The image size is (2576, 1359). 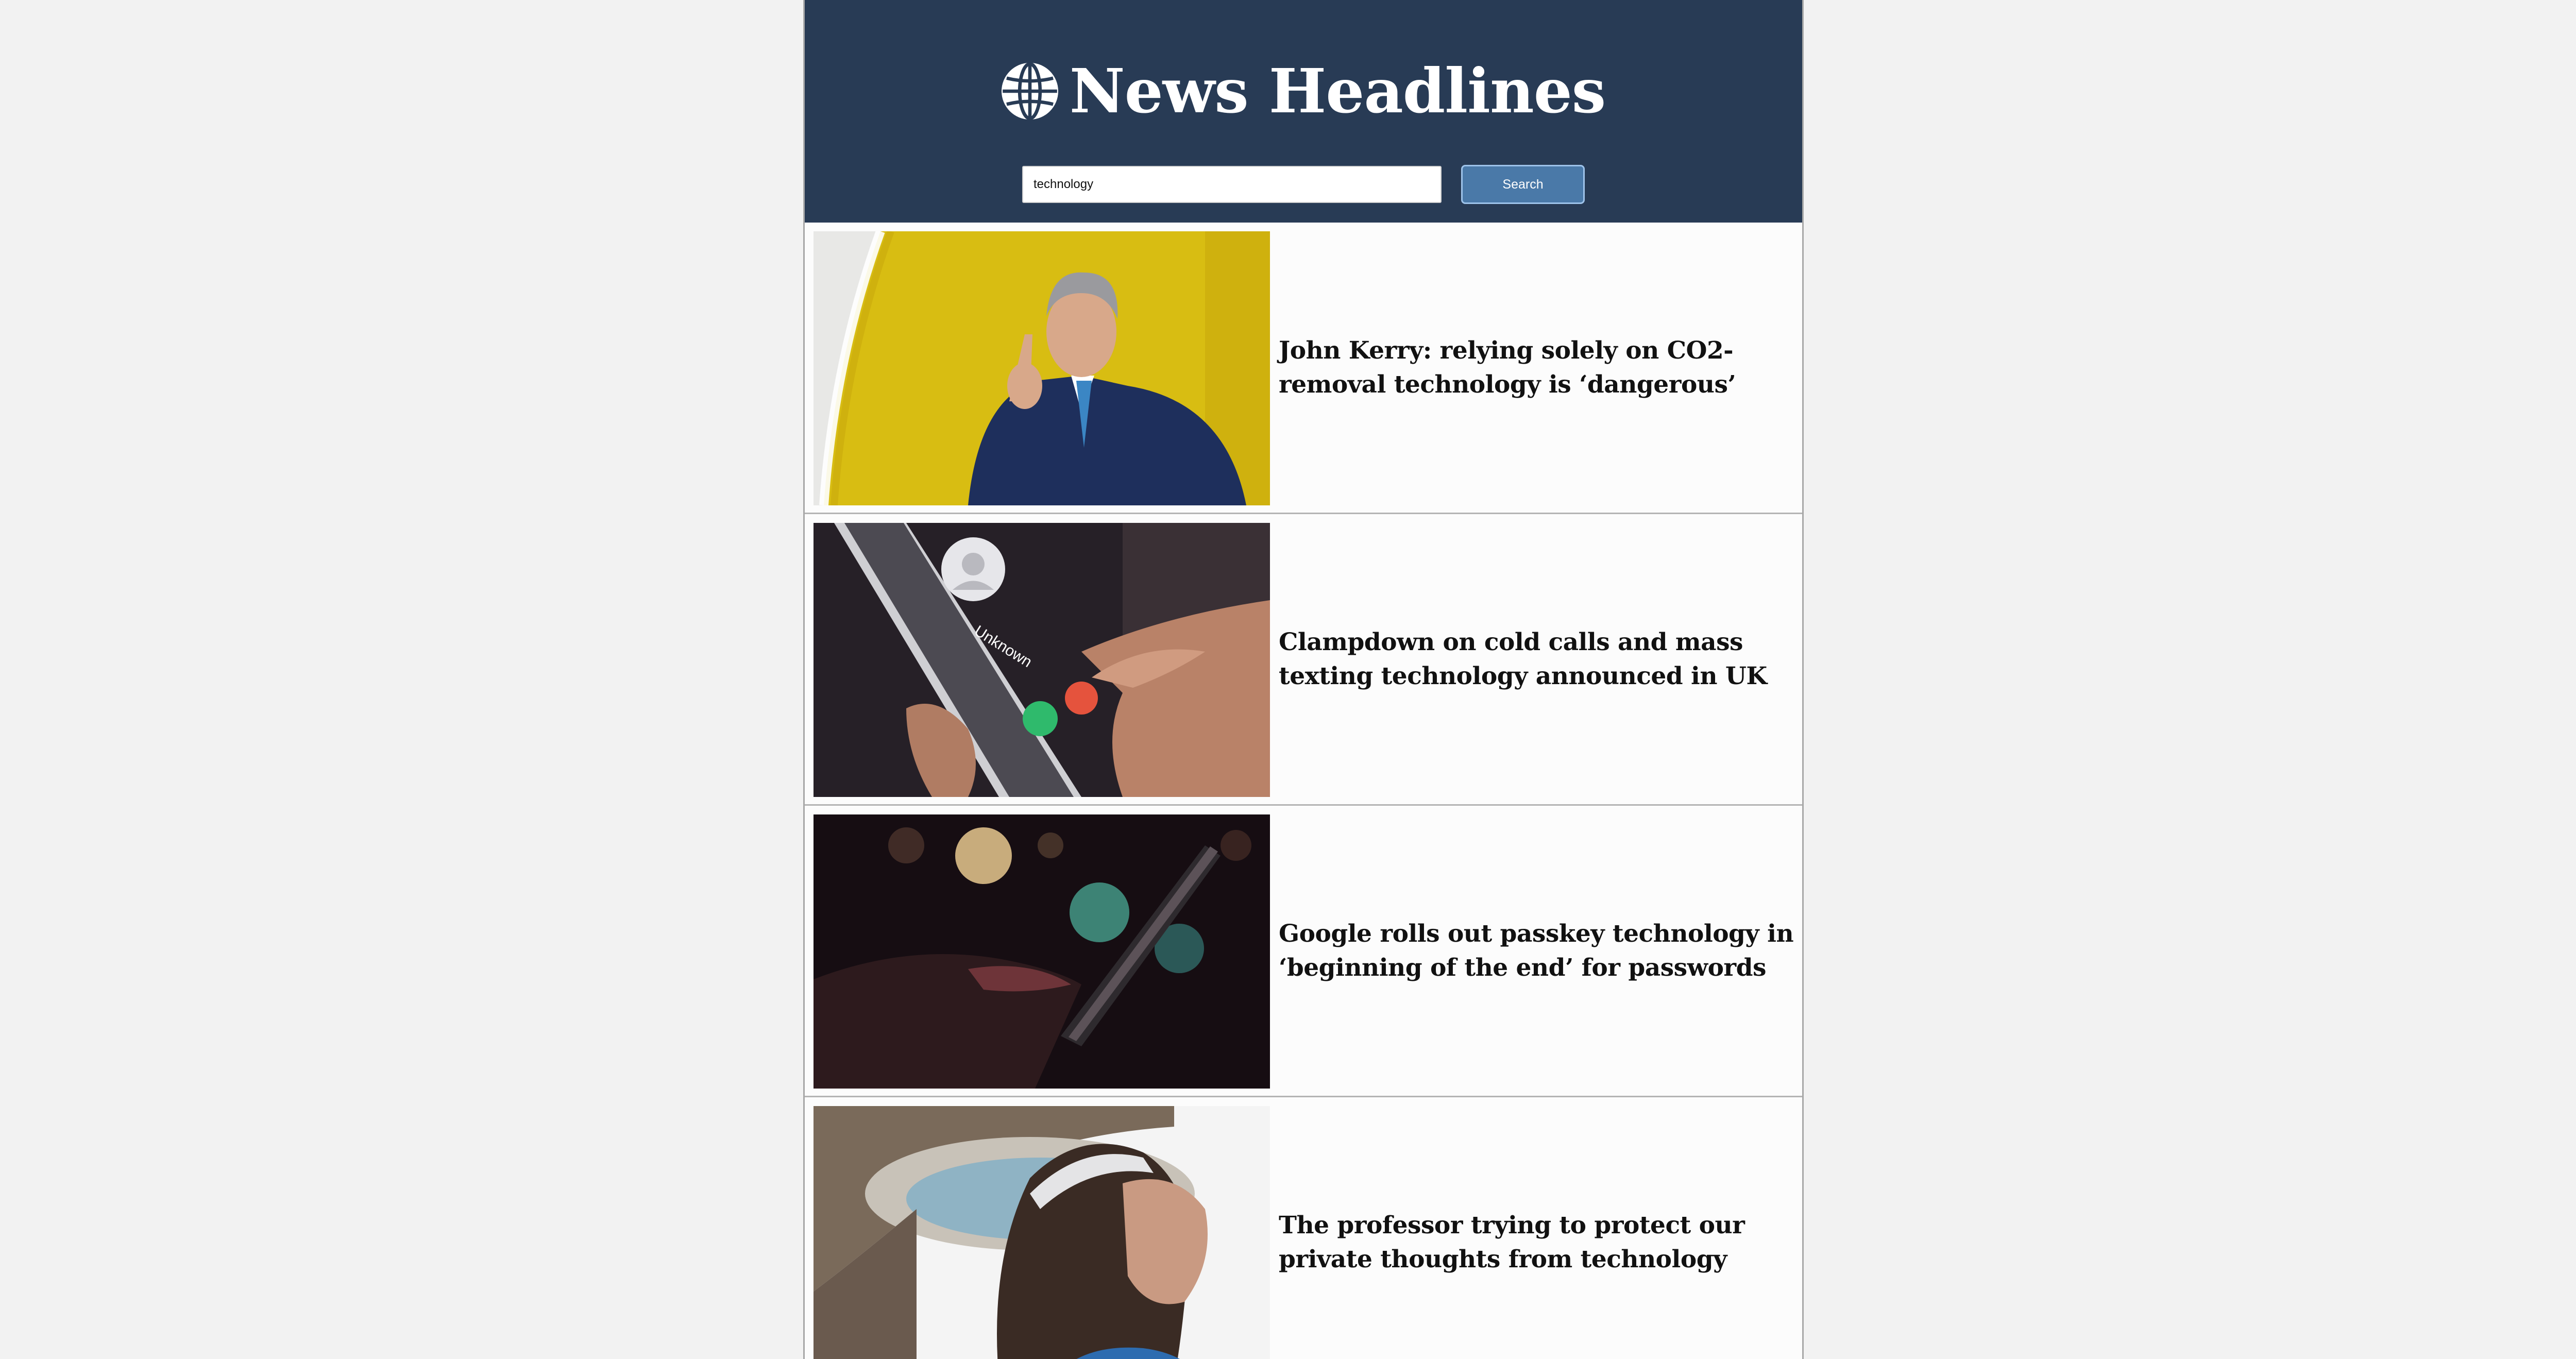 I want to click on search-button: Search, so click(x=1523, y=184).